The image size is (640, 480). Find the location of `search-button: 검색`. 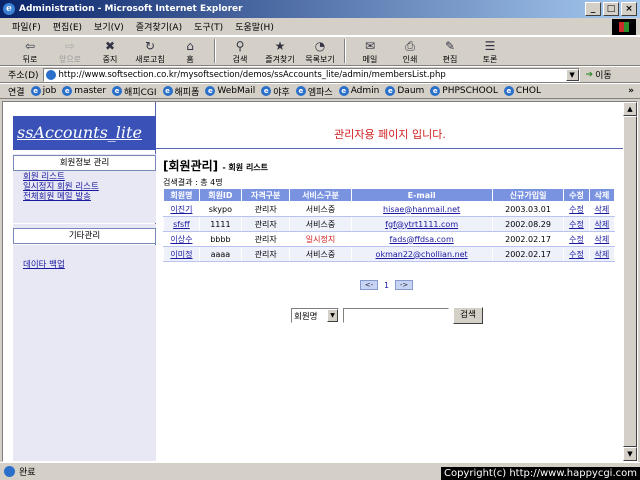

search-button: 검색 is located at coordinates (468, 315).